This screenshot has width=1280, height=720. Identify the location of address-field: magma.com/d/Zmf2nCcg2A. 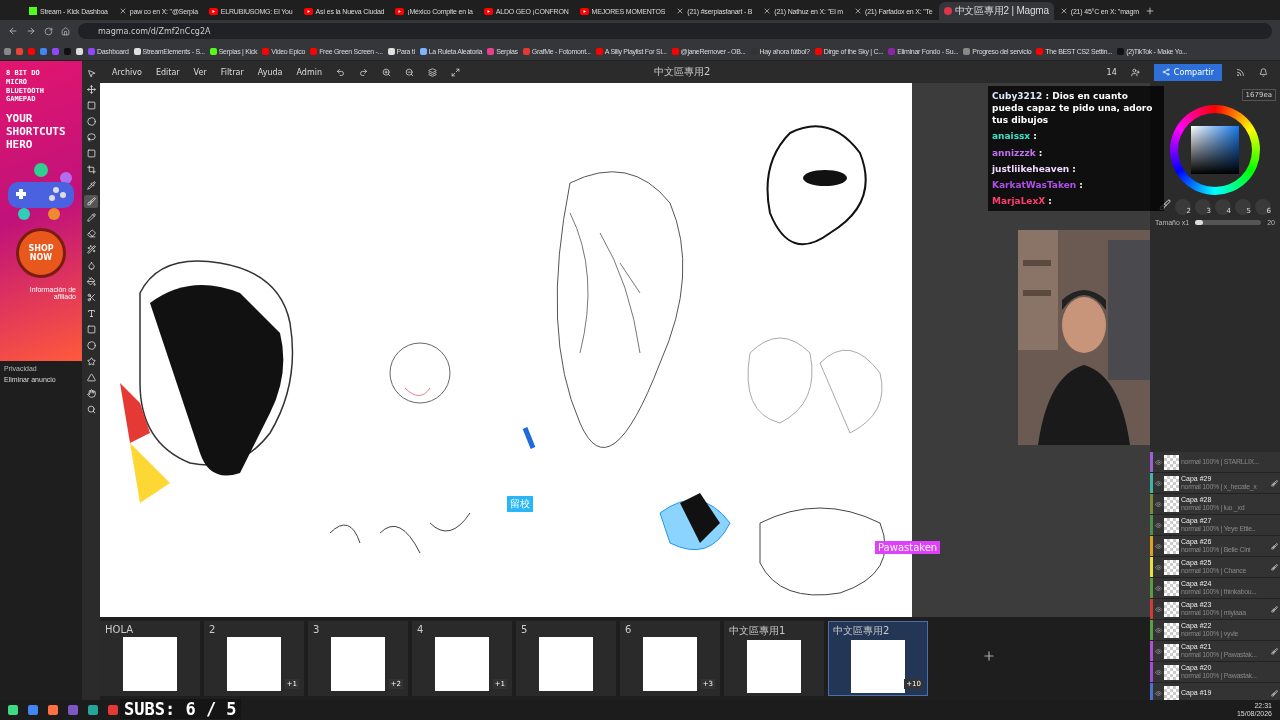
(675, 31).